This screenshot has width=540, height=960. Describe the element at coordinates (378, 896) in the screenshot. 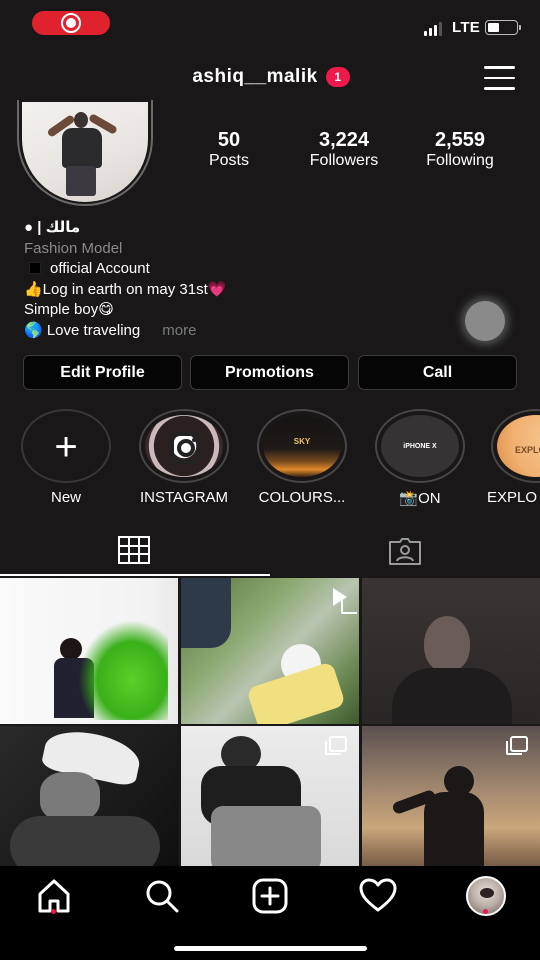

I see `heart-icon` at that location.